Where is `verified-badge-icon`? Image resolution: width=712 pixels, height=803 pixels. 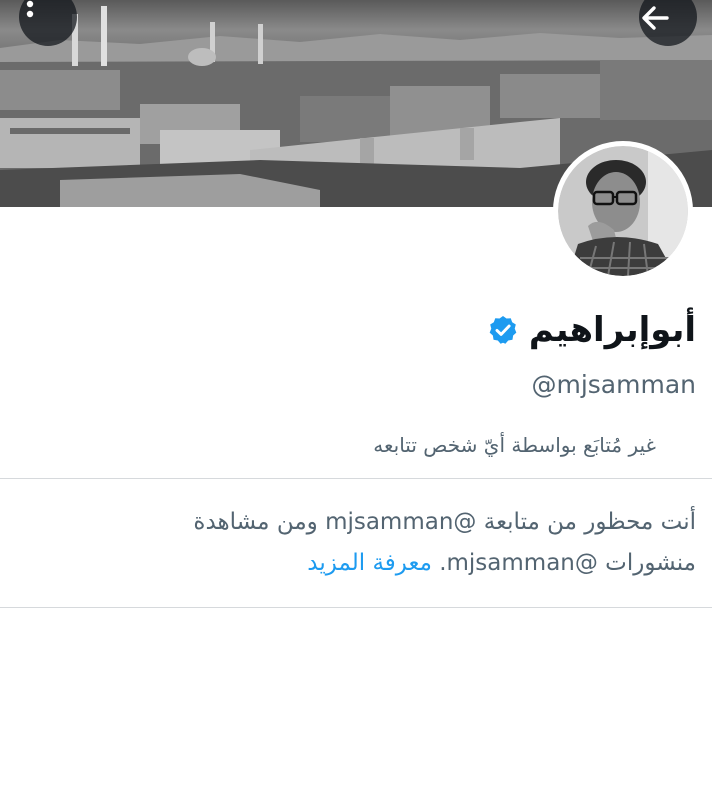
verified-badge-icon is located at coordinates (503, 330).